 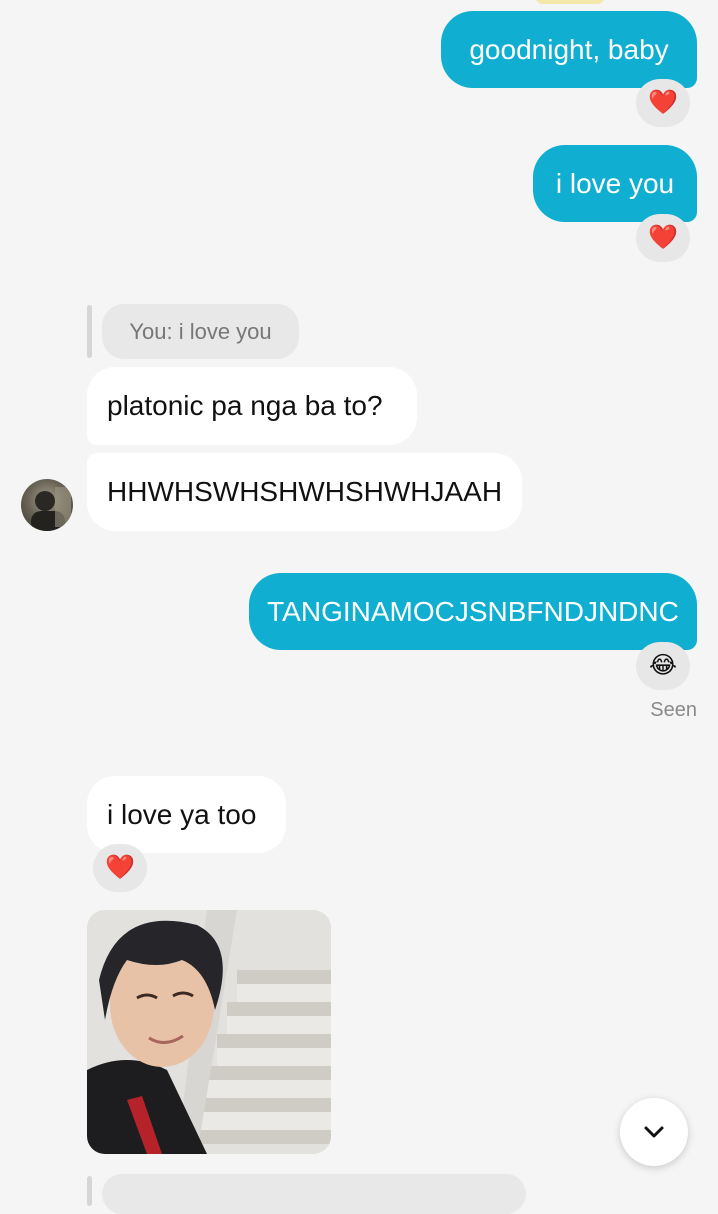 What do you see at coordinates (245, 405) in the screenshot?
I see `message-text: platonic pa nga ba to?` at bounding box center [245, 405].